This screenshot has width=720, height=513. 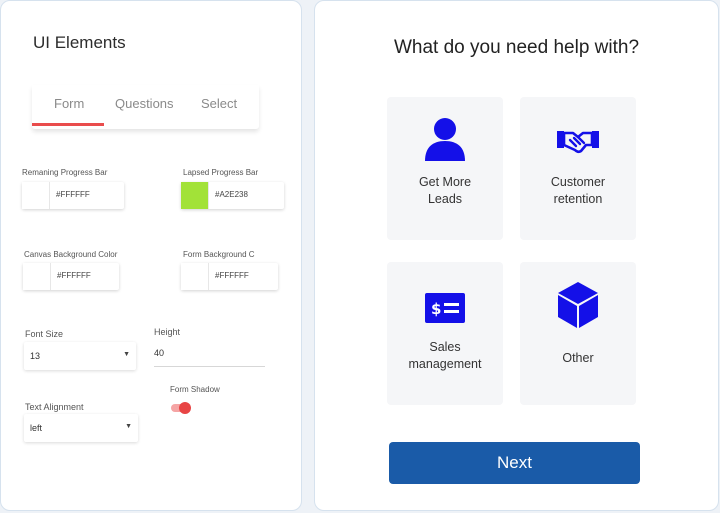 What do you see at coordinates (445, 182) in the screenshot?
I see `option-label-line1: Get More` at bounding box center [445, 182].